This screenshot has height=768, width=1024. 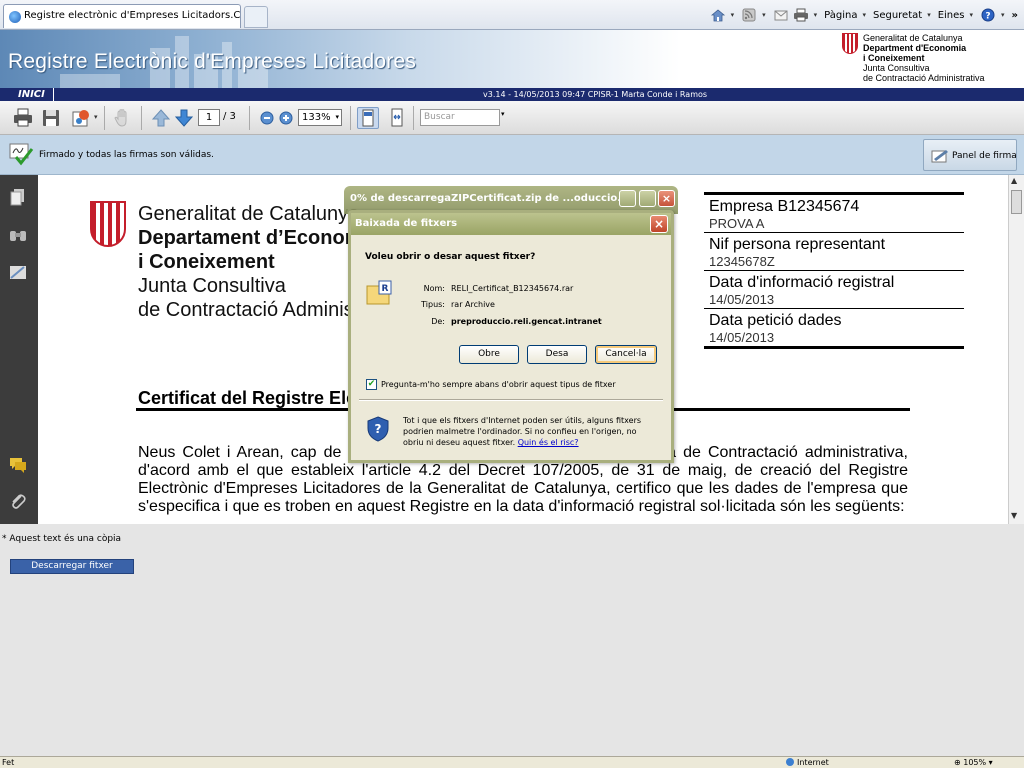 What do you see at coordinates (840, 15) in the screenshot?
I see `page-menu: Pàgina` at bounding box center [840, 15].